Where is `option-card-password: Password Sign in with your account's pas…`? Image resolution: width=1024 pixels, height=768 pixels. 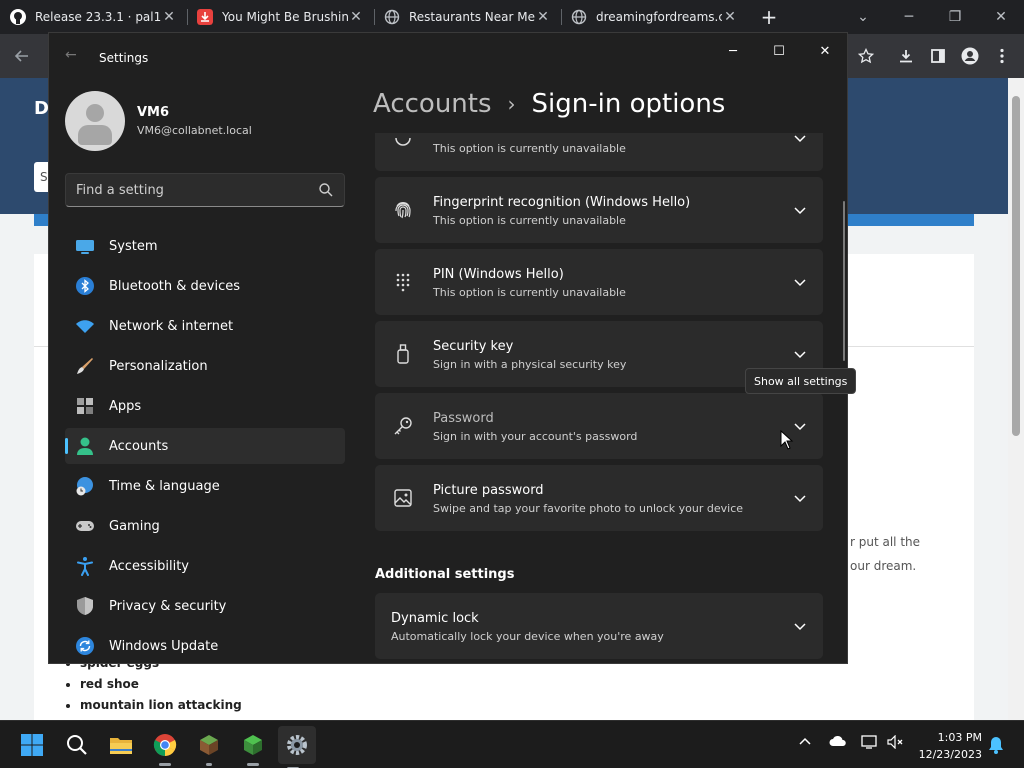 option-card-password: Password Sign in with your account's pas… is located at coordinates (599, 426).